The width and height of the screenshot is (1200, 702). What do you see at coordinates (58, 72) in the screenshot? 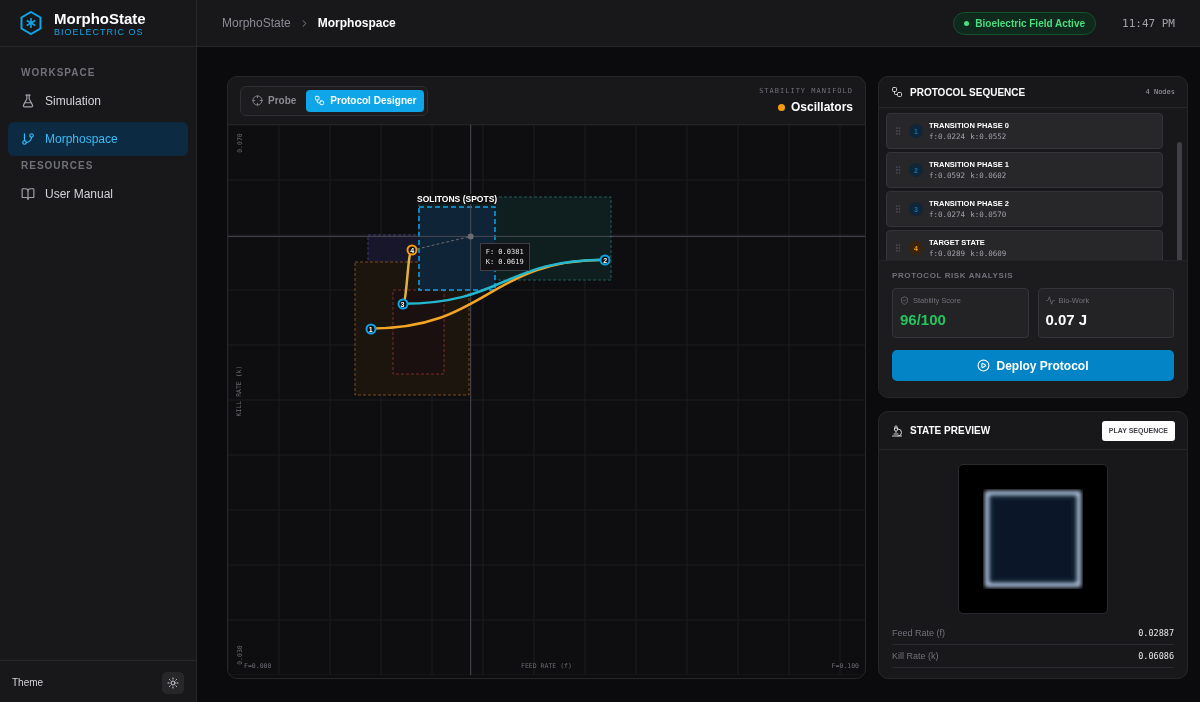
I see `section-title: WORKSPACE` at bounding box center [58, 72].